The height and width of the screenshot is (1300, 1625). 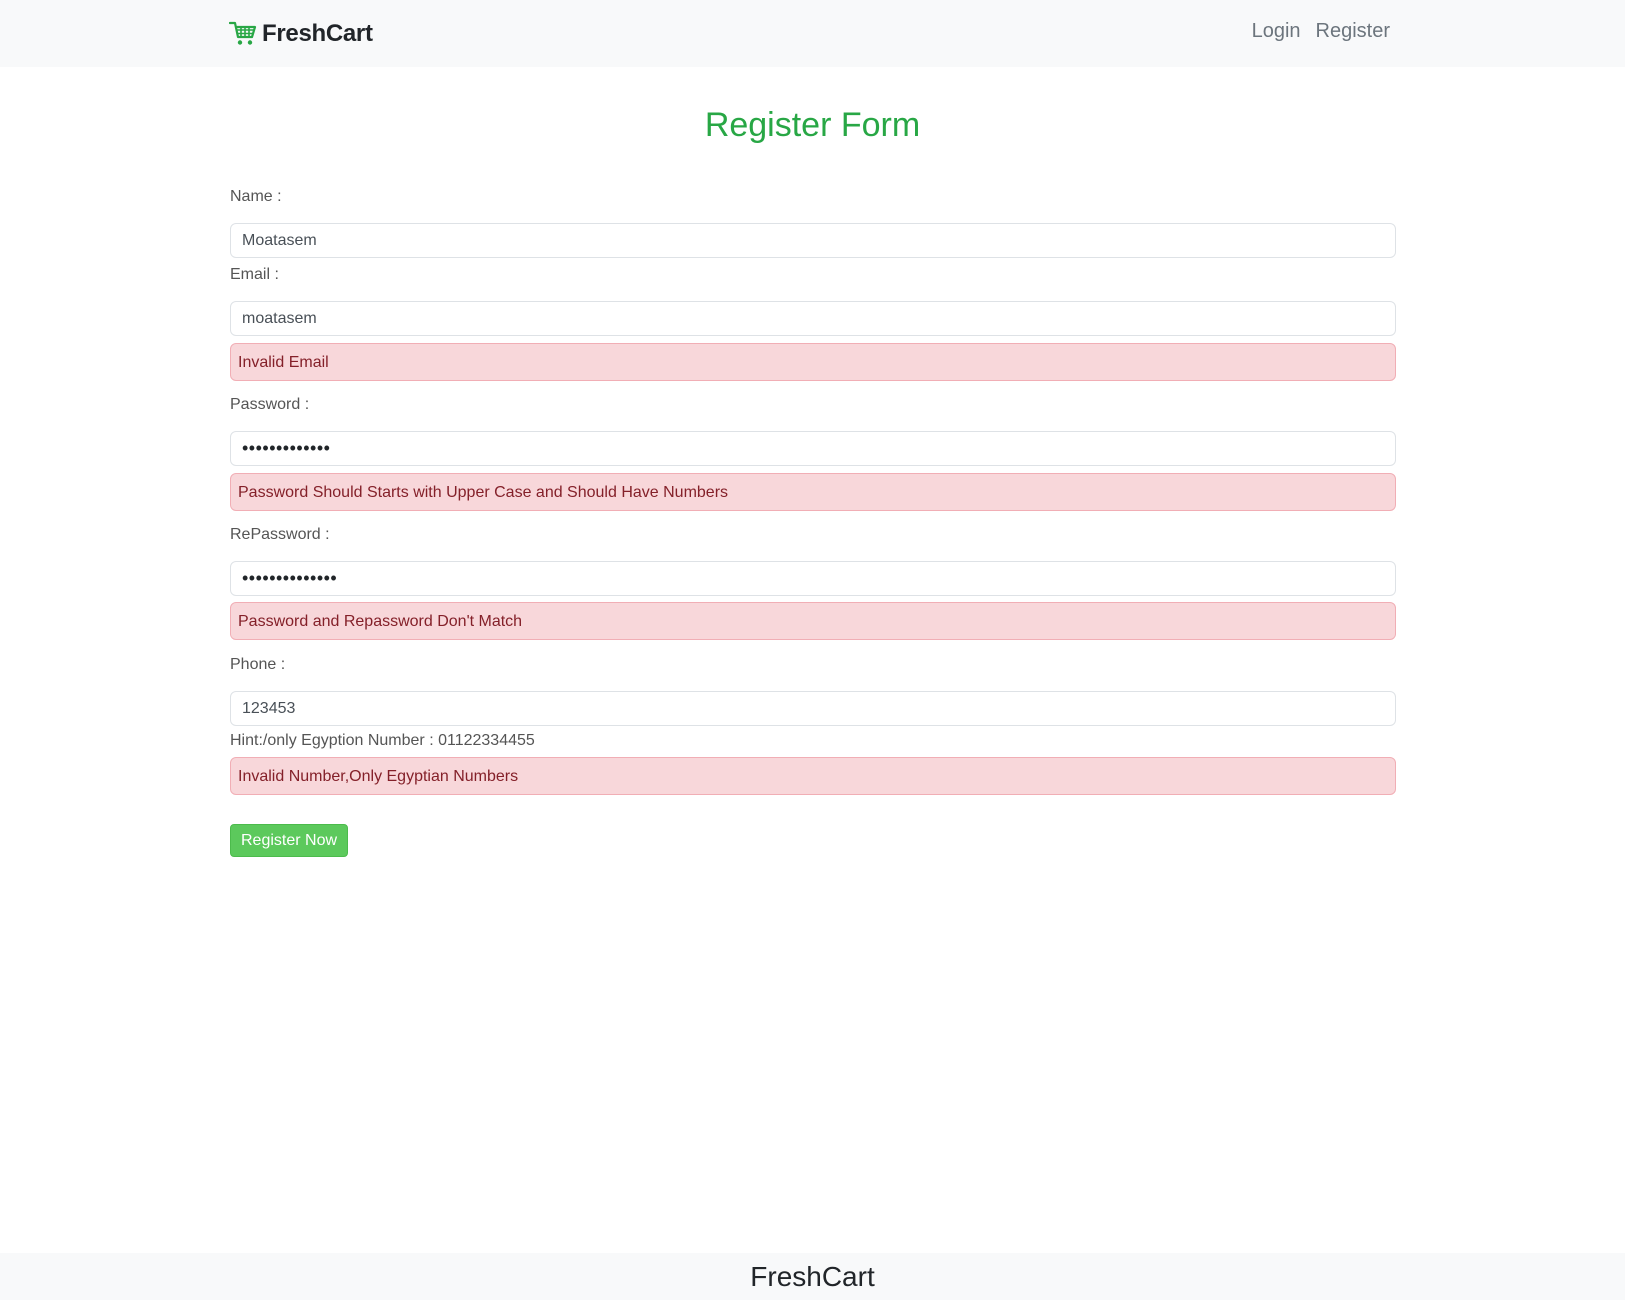 I want to click on phone-hint: Hint:/only Egyption Number : 01122334455, so click(x=382, y=740).